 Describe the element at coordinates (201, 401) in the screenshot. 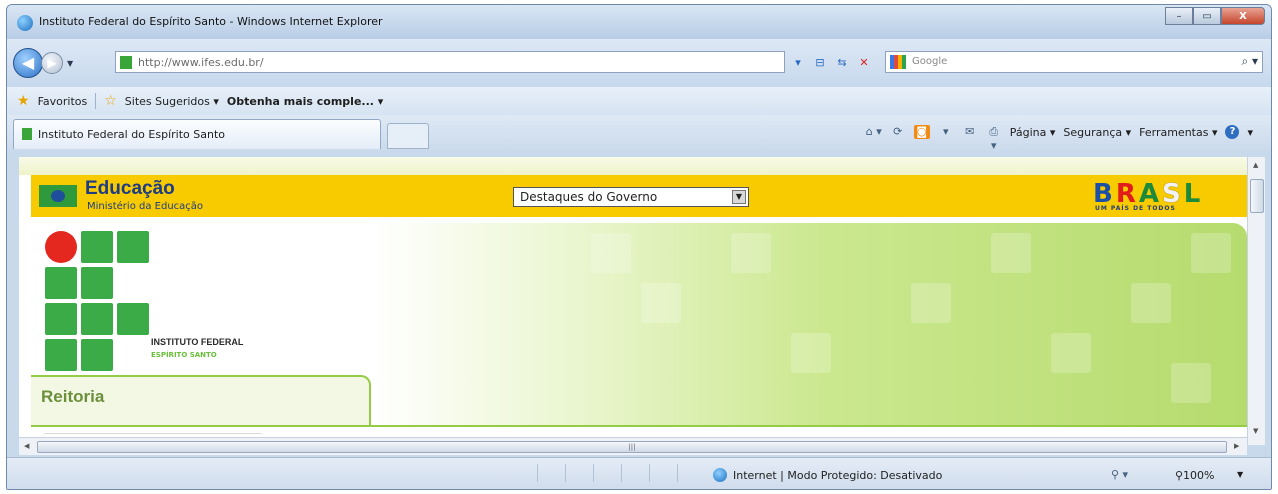

I see `section-tab: Reitoria` at that location.